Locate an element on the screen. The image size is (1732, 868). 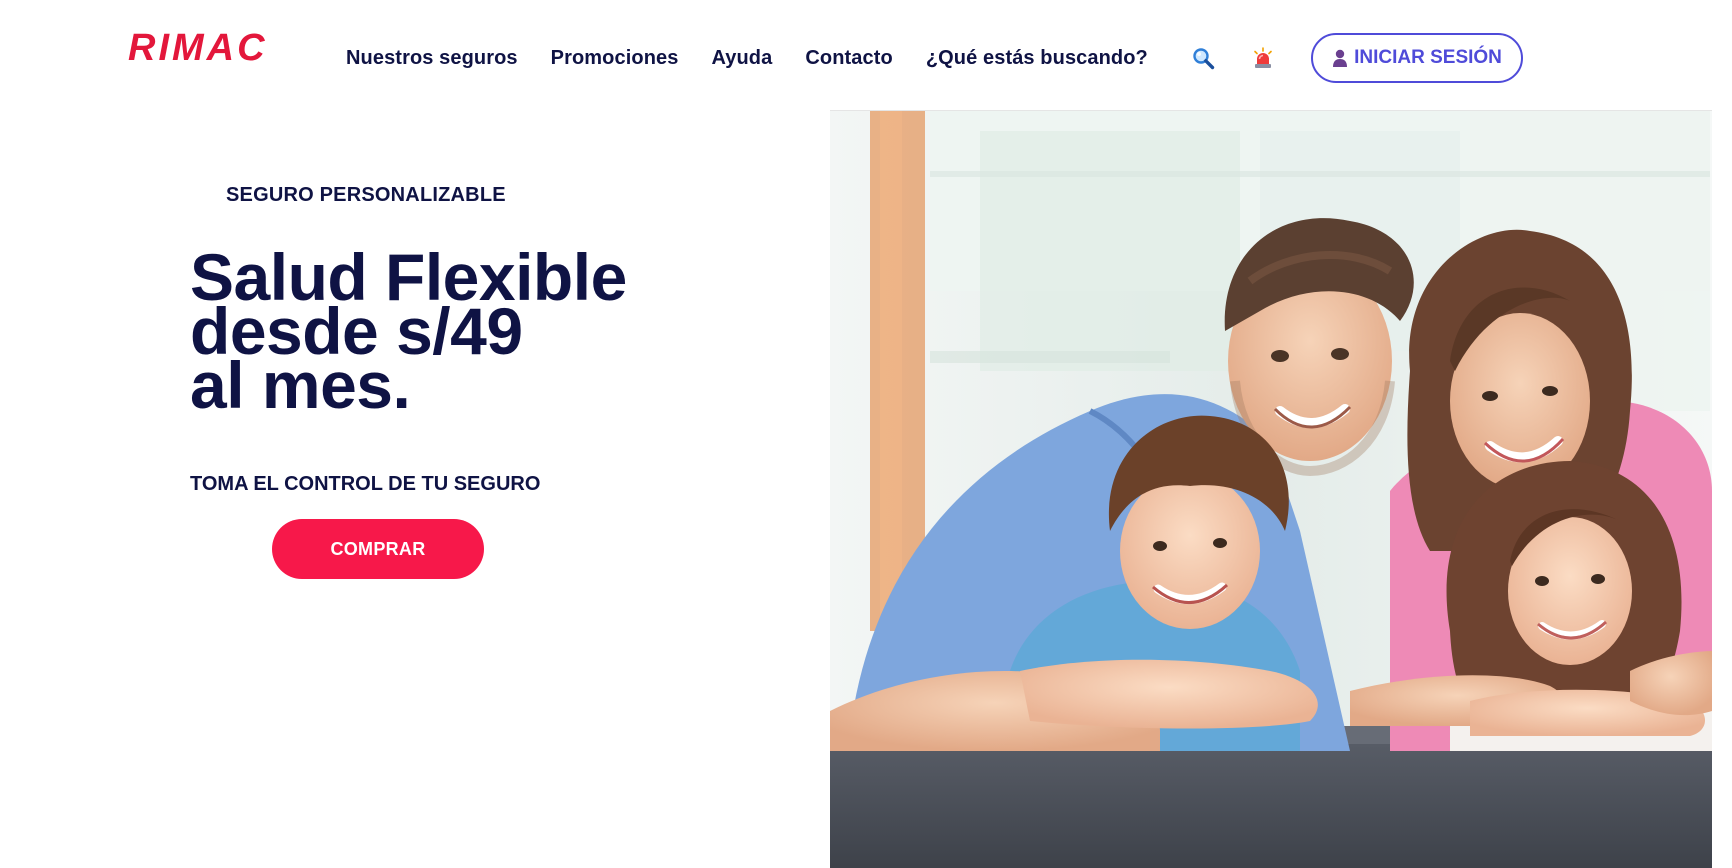
nav-item-contacto: Contacto is located at coordinates (848, 58).